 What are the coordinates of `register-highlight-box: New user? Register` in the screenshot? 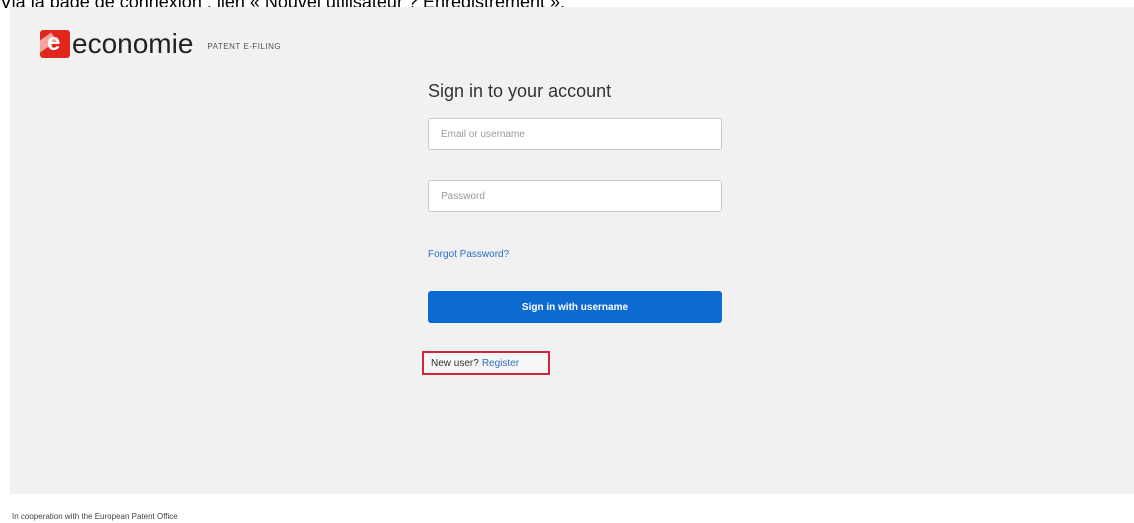 It's located at (486, 363).